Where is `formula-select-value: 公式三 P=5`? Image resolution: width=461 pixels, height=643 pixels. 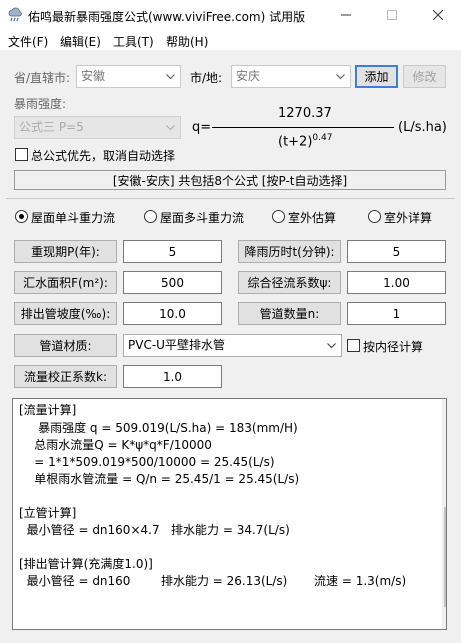
formula-select-value: 公式三 P=5 is located at coordinates (51, 127).